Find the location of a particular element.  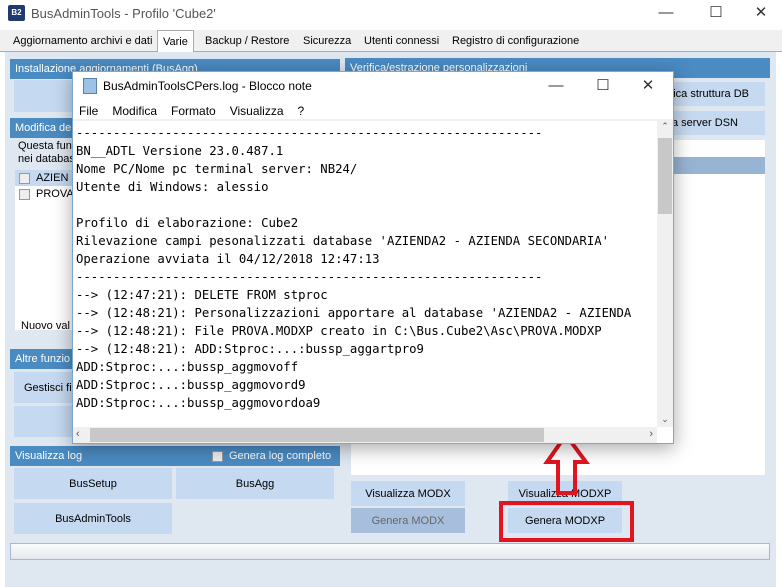

close-button: ✕ is located at coordinates (761, 13).